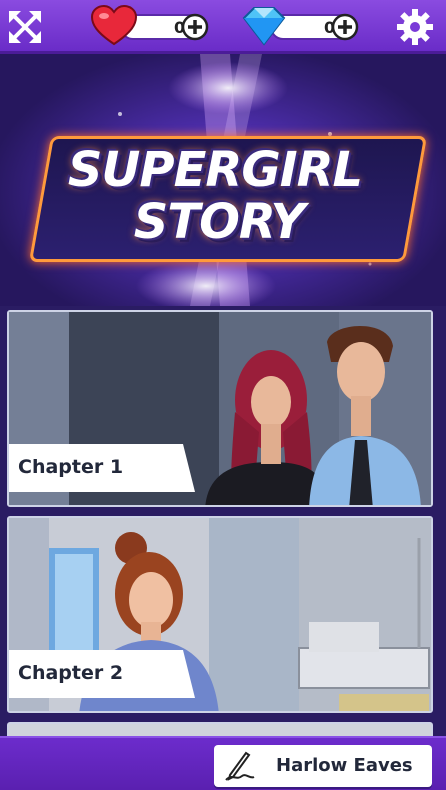 The height and width of the screenshot is (790, 446). Describe the element at coordinates (25, 27) in the screenshot. I see `fullscreen-icon` at that location.